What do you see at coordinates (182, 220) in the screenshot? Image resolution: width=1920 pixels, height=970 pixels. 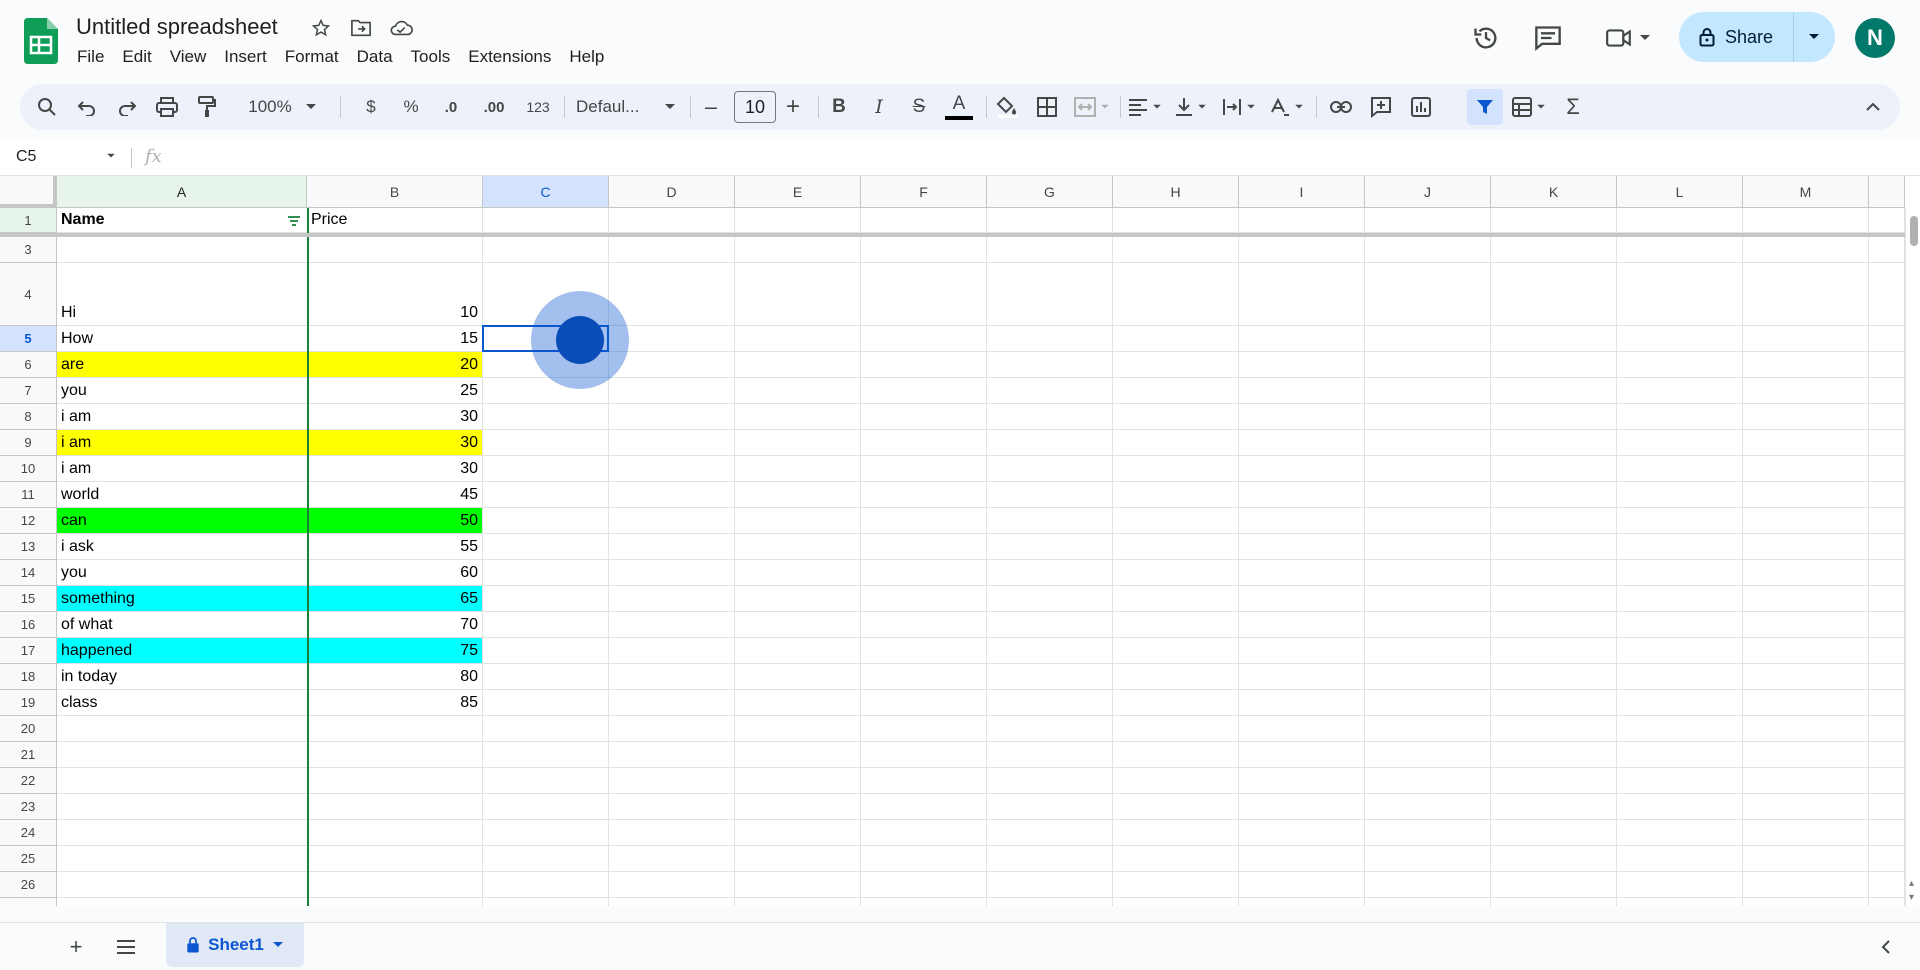 I see `cell-a1-header: Name` at bounding box center [182, 220].